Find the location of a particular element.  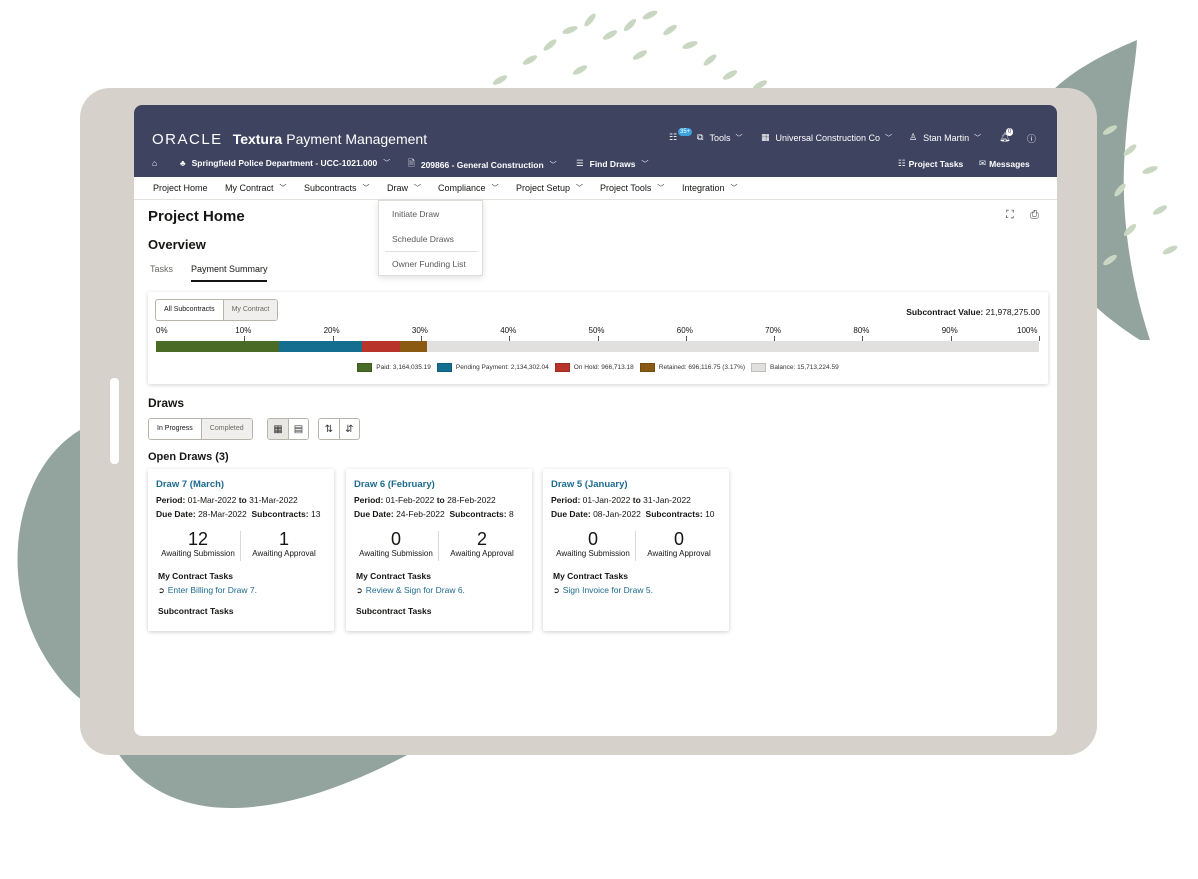

find-draws-menu: ☰ Find Draws ﹀ is located at coordinates (612, 163).